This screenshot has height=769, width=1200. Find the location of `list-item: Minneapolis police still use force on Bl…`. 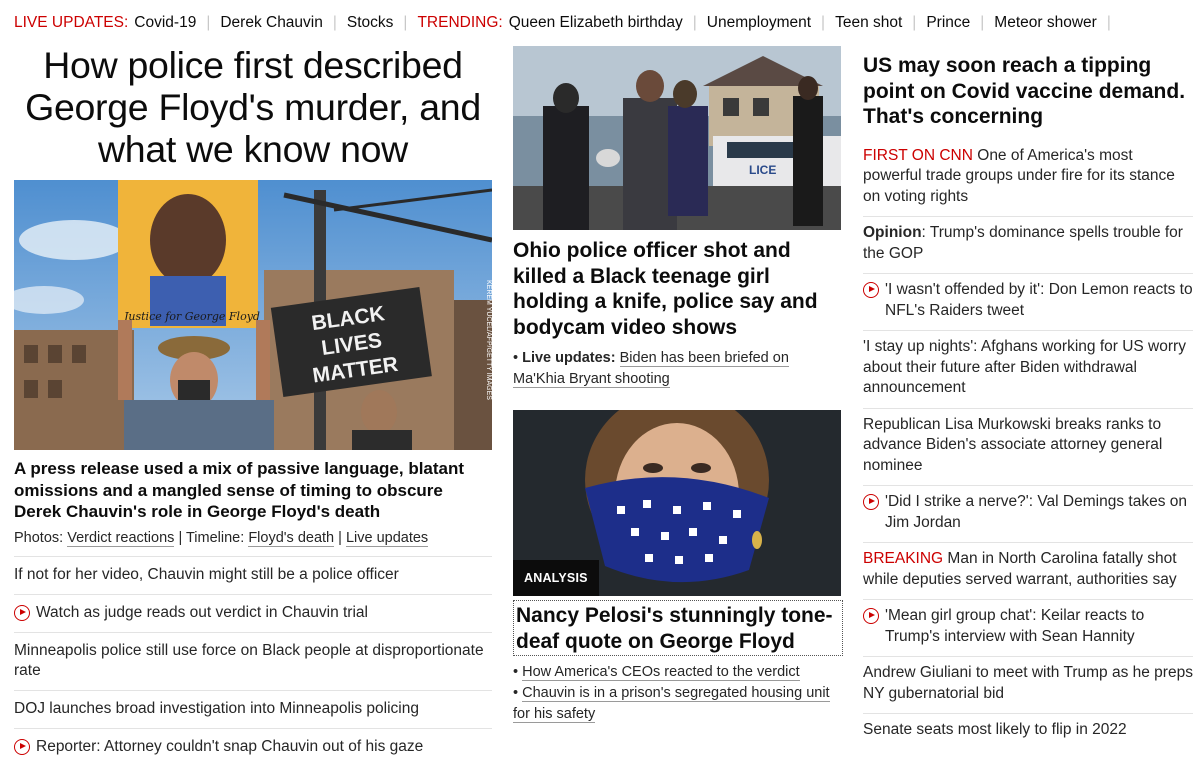

list-item: Minneapolis police still use force on Bl… is located at coordinates (253, 660).